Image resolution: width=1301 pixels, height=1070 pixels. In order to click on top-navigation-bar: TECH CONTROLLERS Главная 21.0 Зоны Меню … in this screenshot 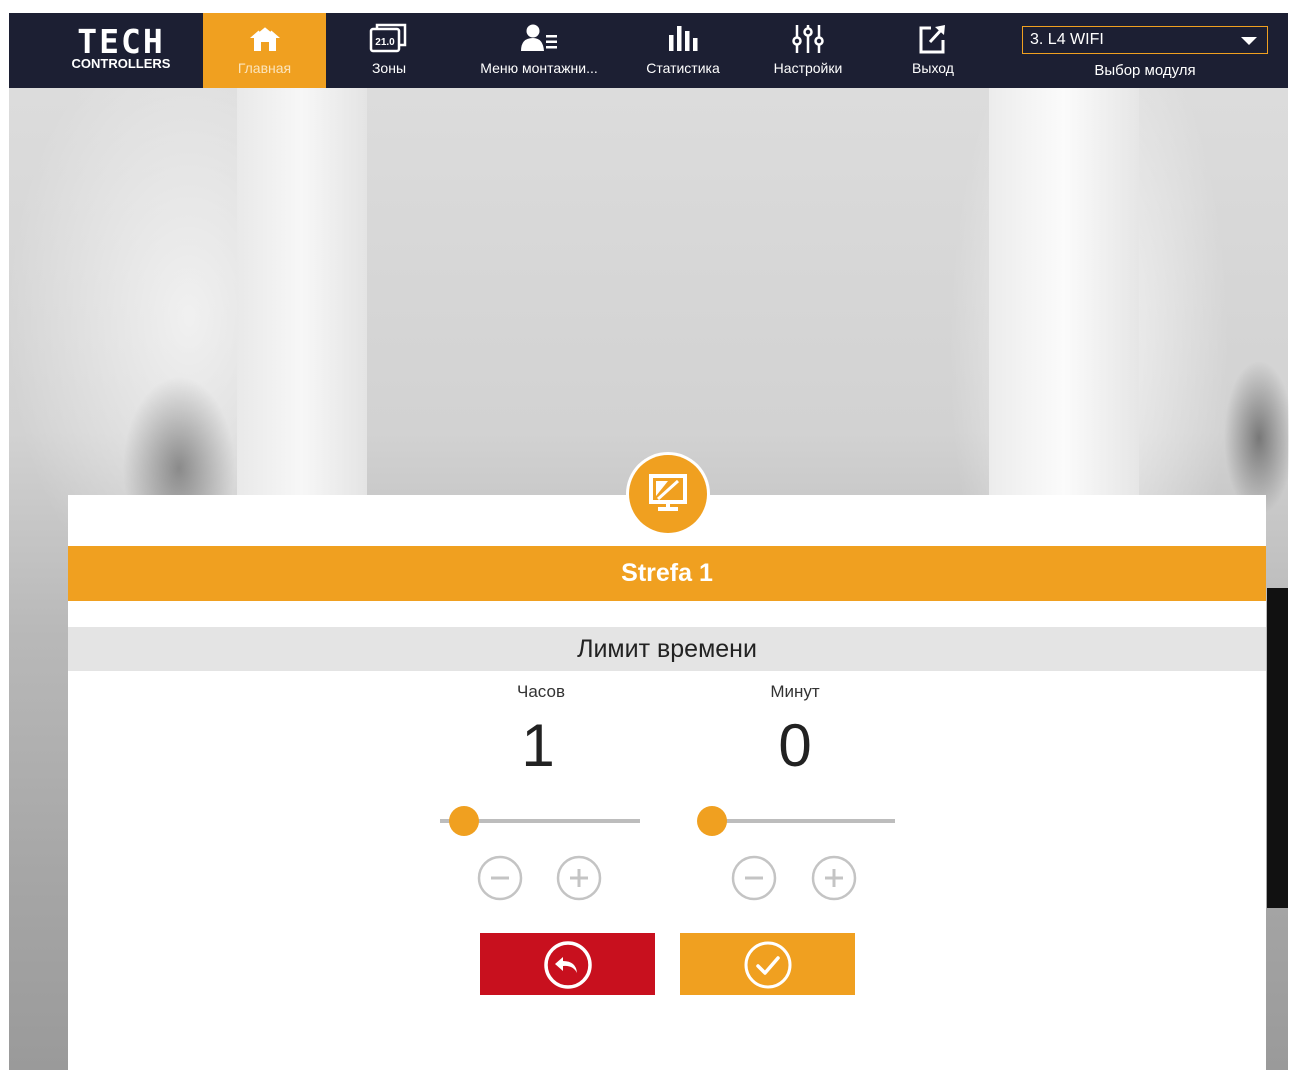, I will do `click(648, 50)`.